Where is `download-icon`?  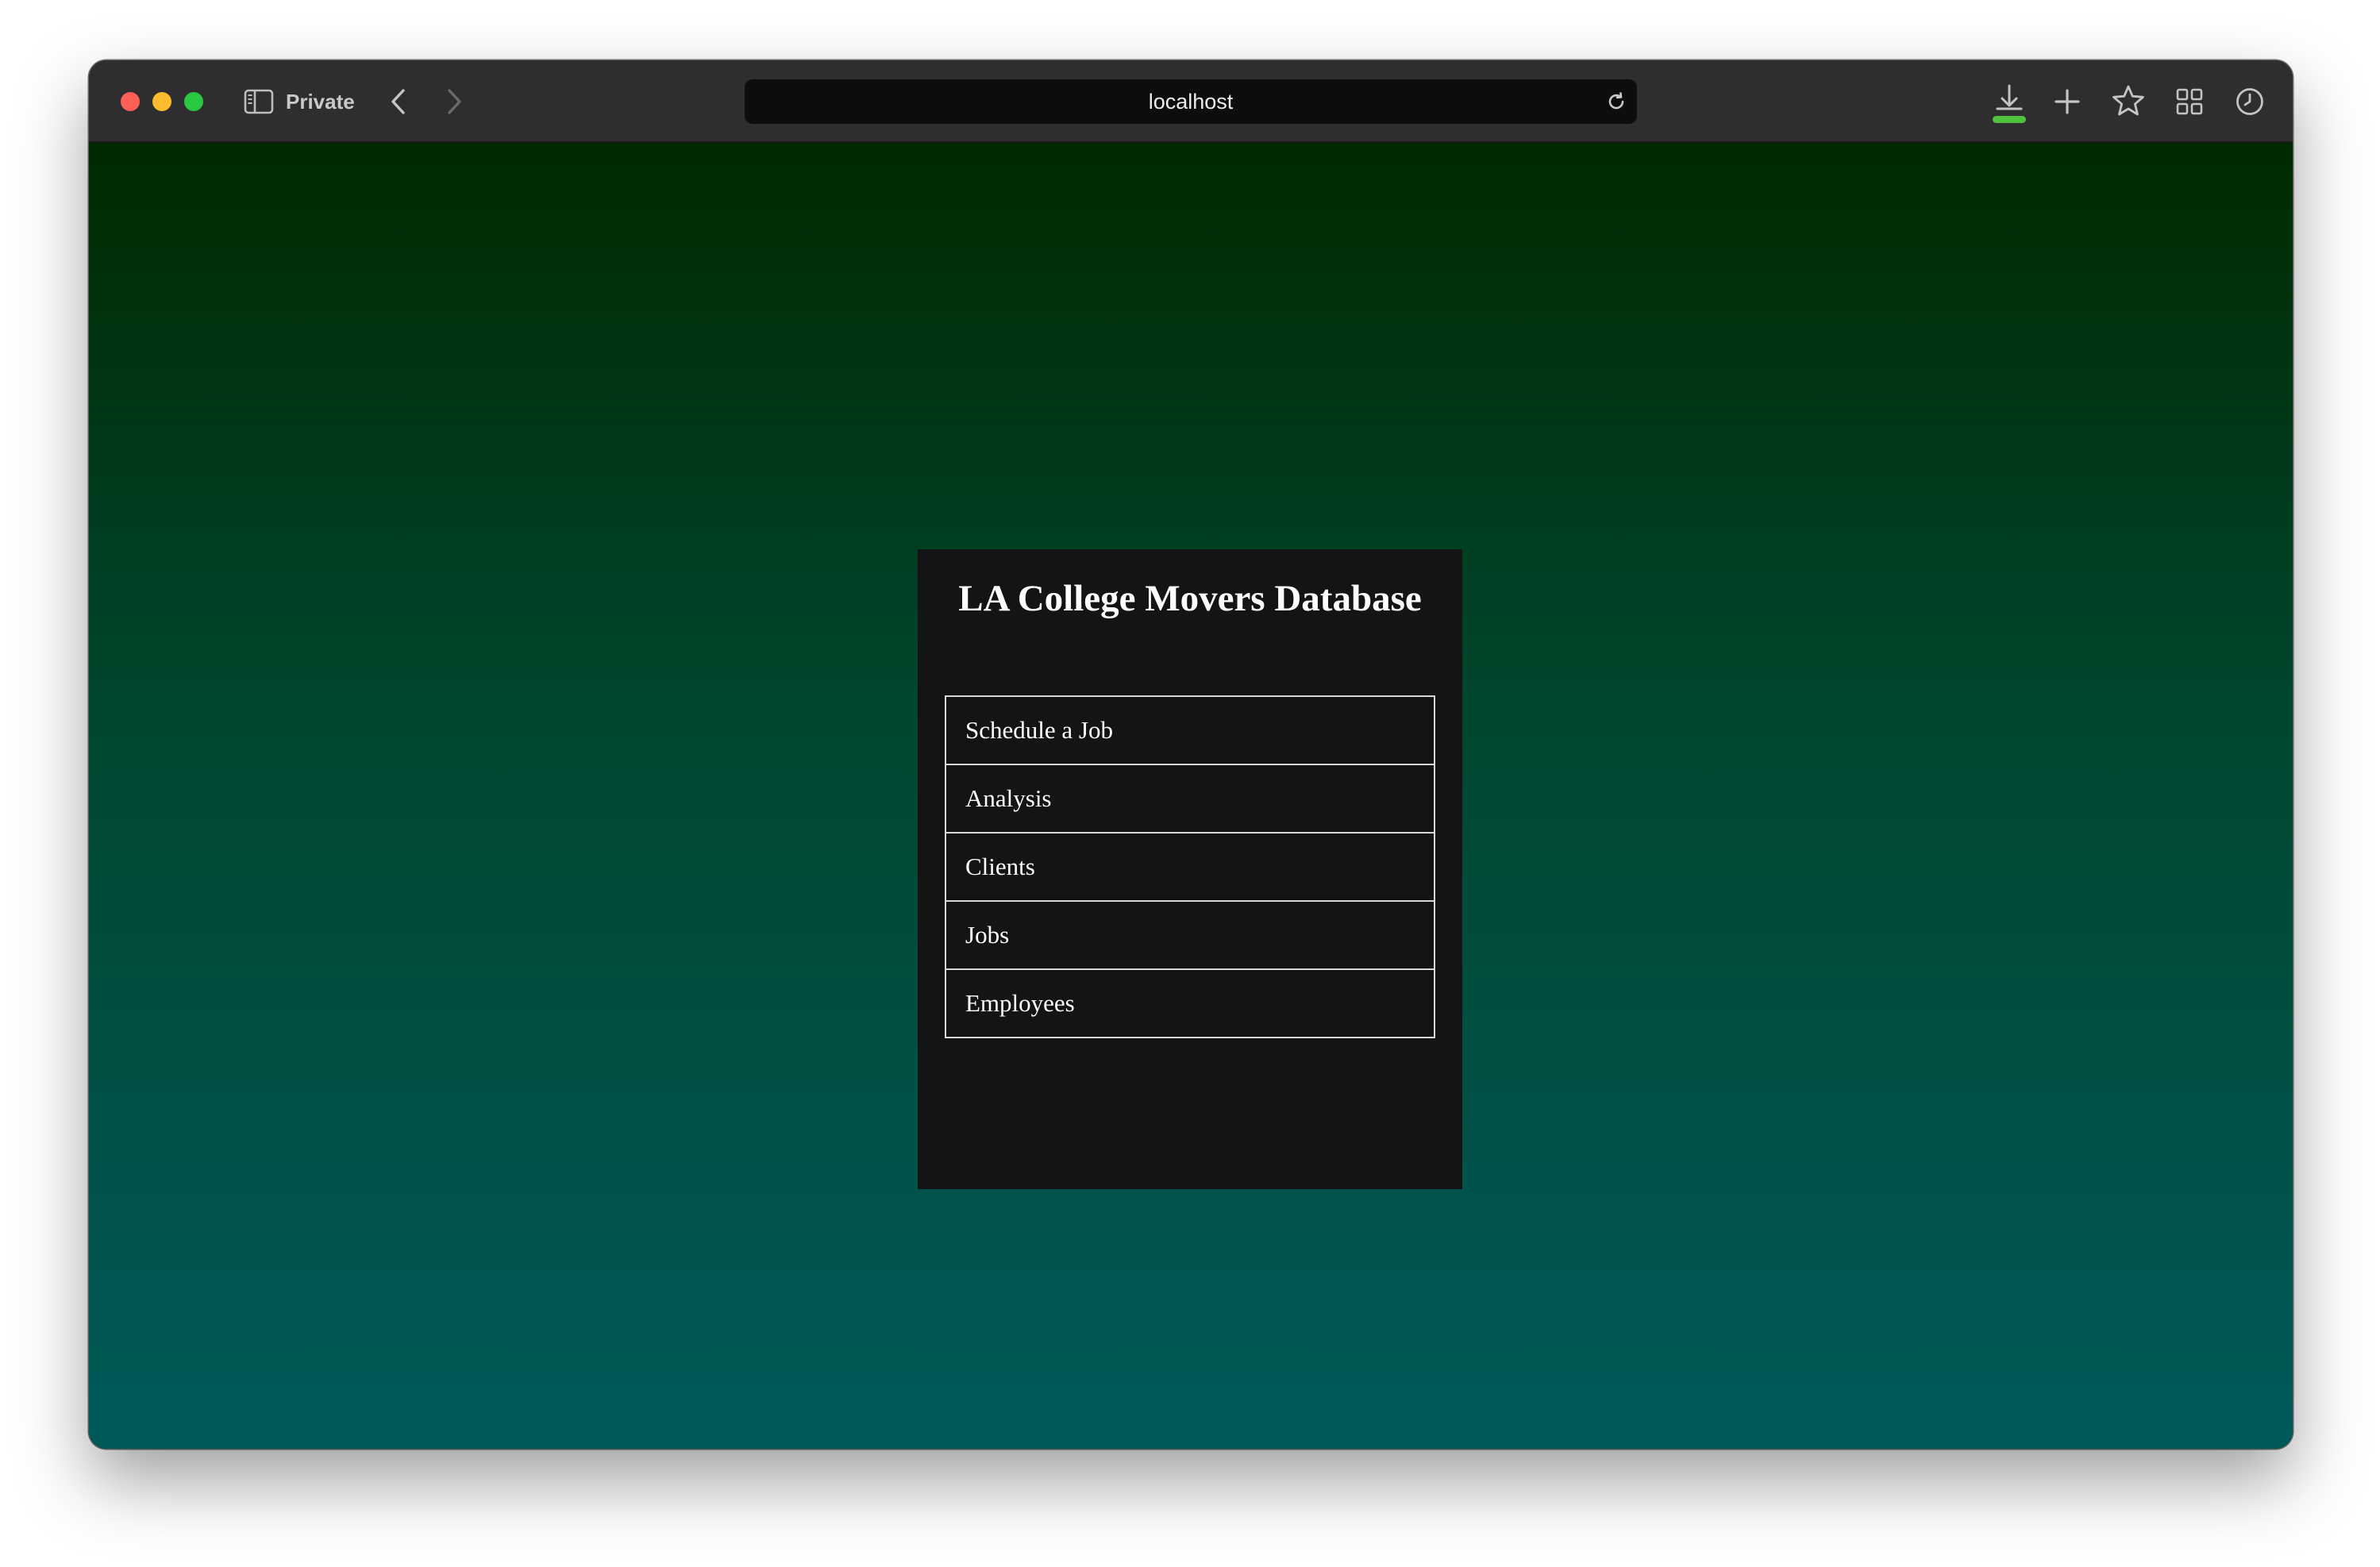 download-icon is located at coordinates (2009, 103).